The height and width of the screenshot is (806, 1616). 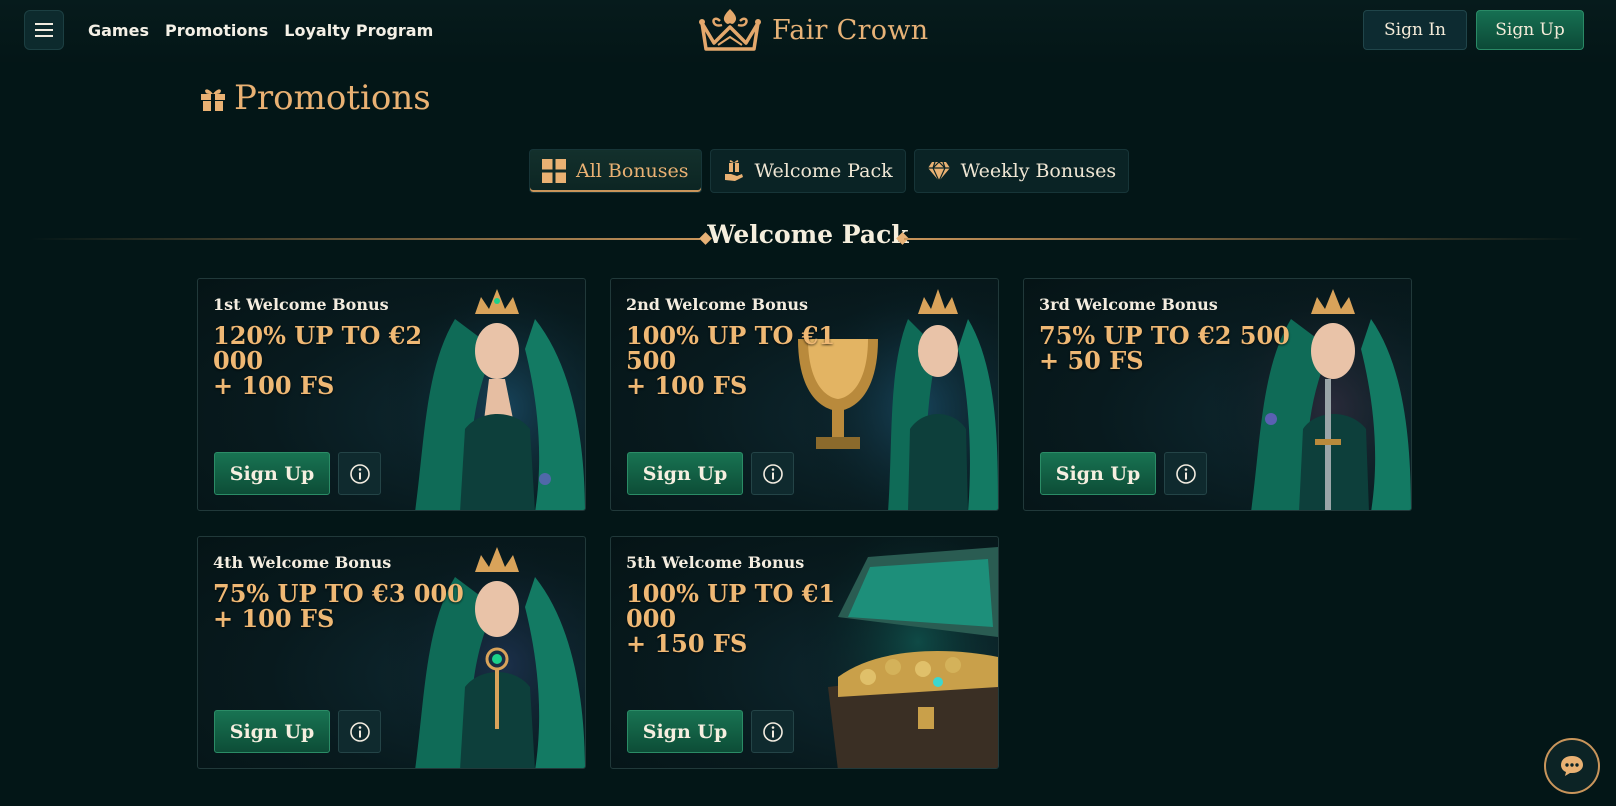 I want to click on bonus-label: 3rd Welcome Bonus, so click(x=1128, y=304).